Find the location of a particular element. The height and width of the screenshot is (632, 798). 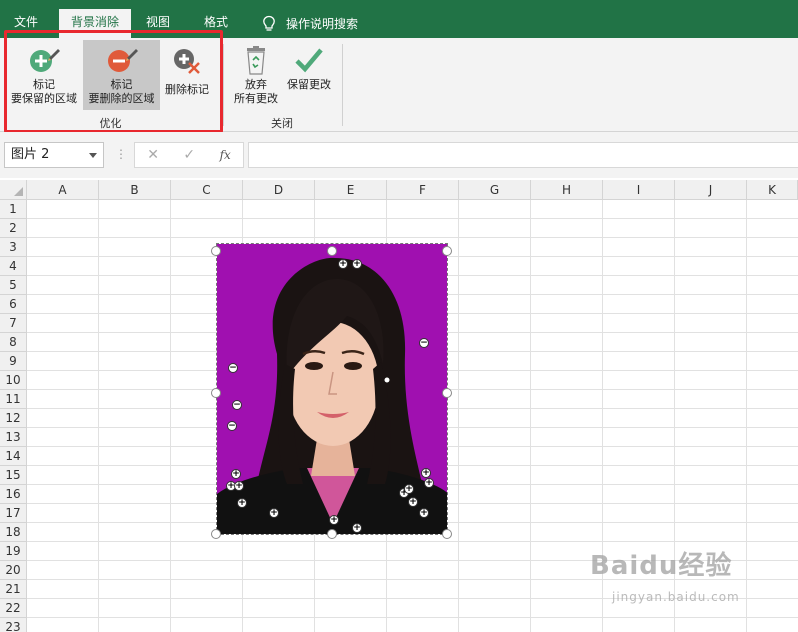

row-header-15: 15 is located at coordinates (13, 475).